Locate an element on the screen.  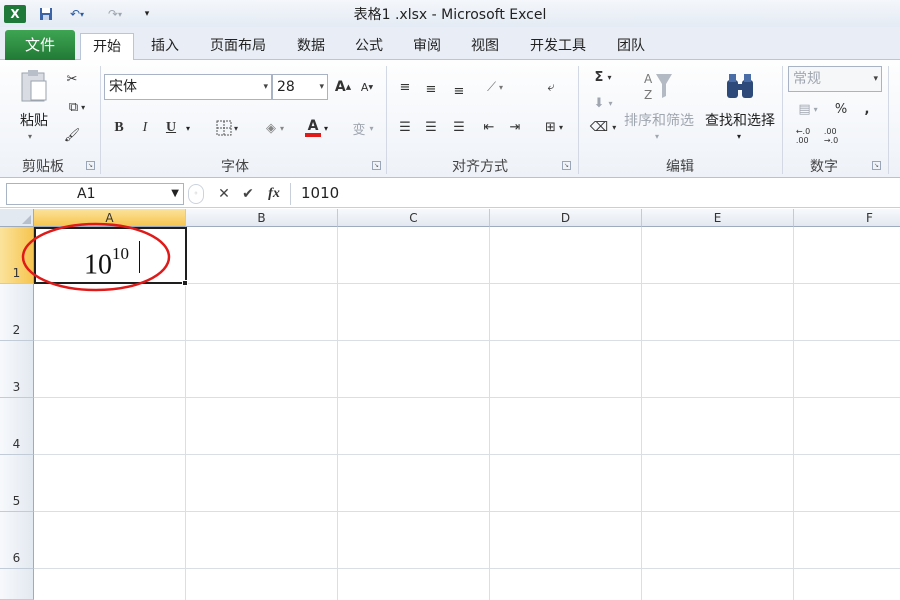
fill-color-icon: ◈ ▾ is located at coordinates (275, 128).